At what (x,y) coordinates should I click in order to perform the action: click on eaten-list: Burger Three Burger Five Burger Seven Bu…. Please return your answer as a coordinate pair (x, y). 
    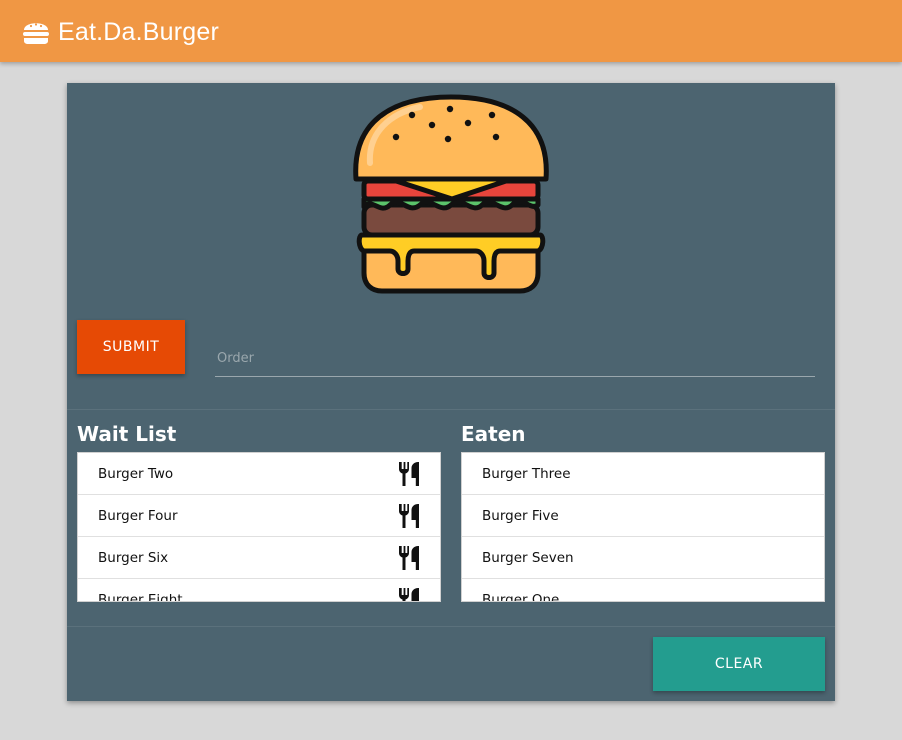
    Looking at the image, I should click on (643, 527).